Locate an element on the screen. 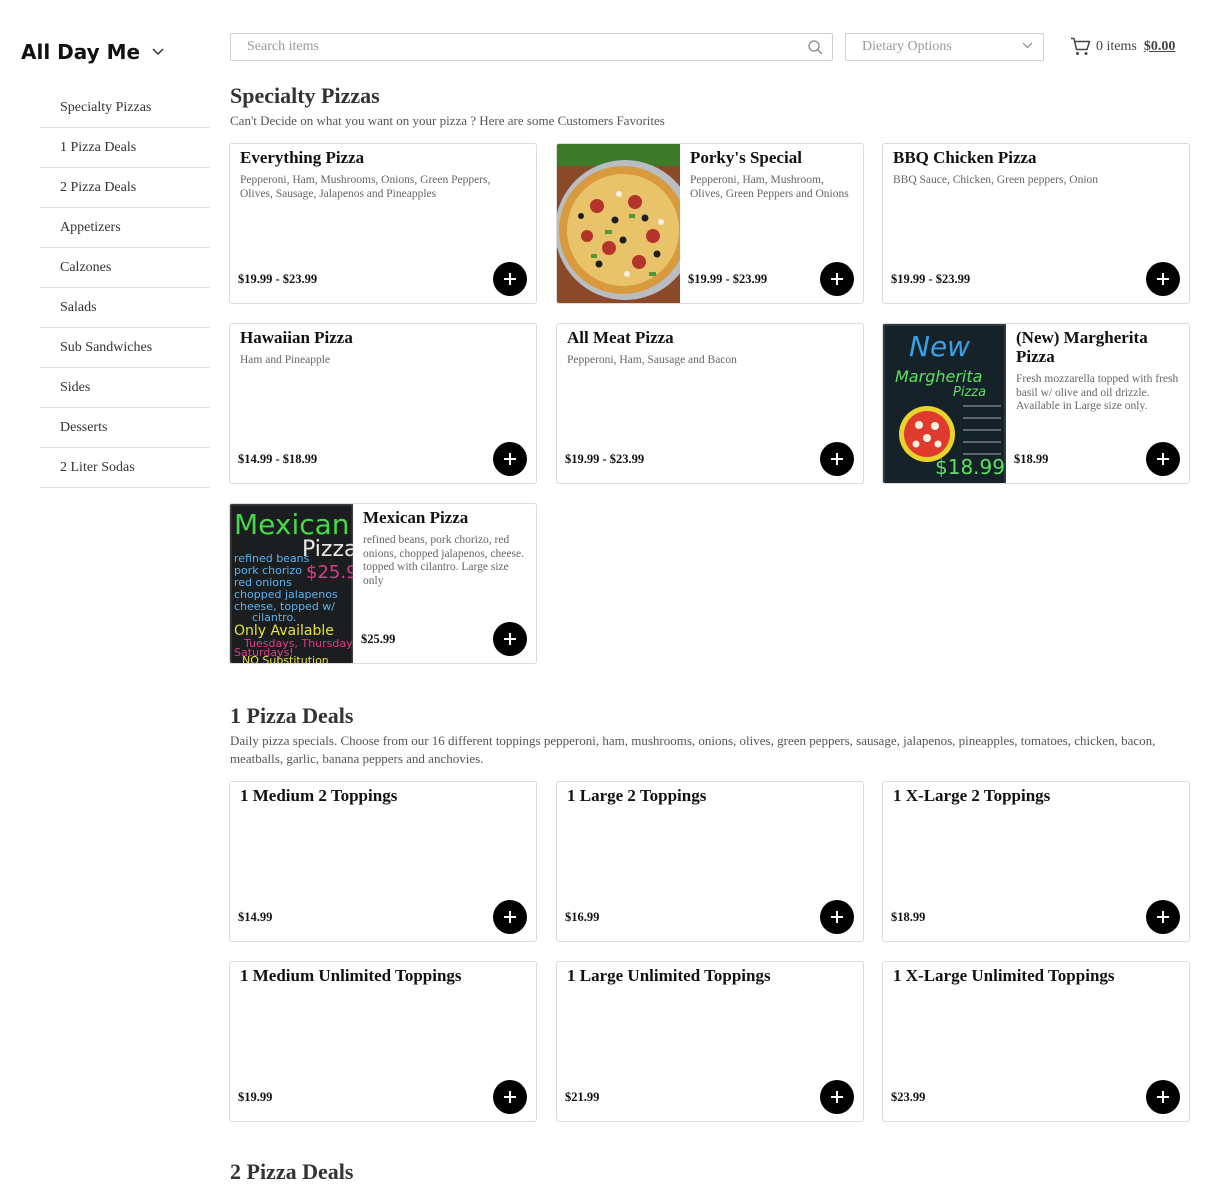  menu-item-card: 1 Medium Unlimited Toppings $19.99 is located at coordinates (383, 1041).